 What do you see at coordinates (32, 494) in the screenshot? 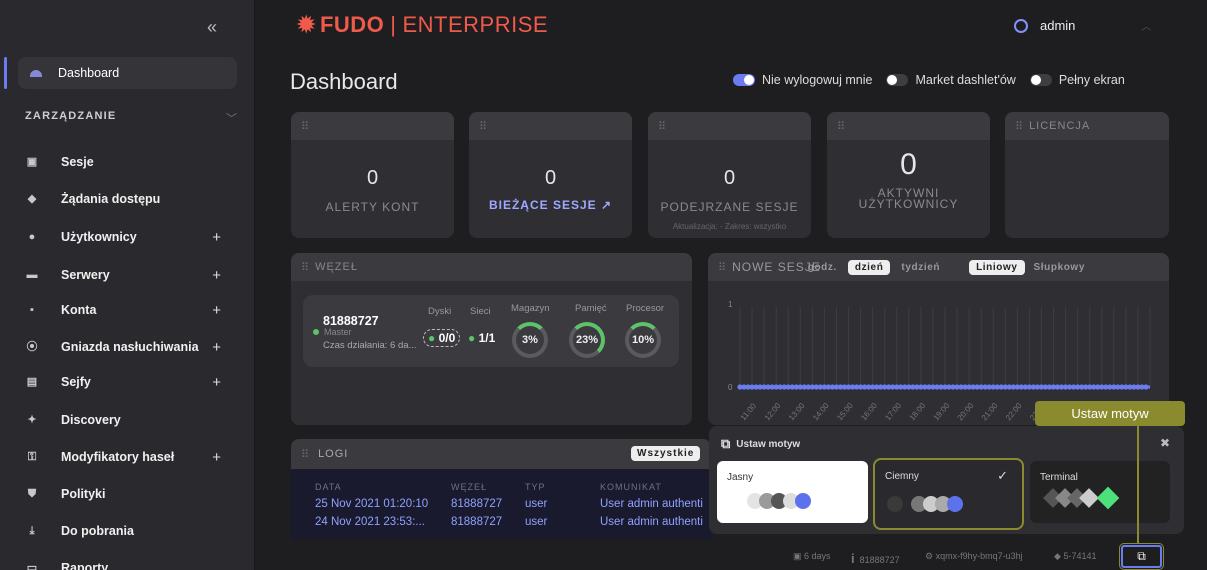
I see `shield-icon: ⛊` at bounding box center [32, 494].